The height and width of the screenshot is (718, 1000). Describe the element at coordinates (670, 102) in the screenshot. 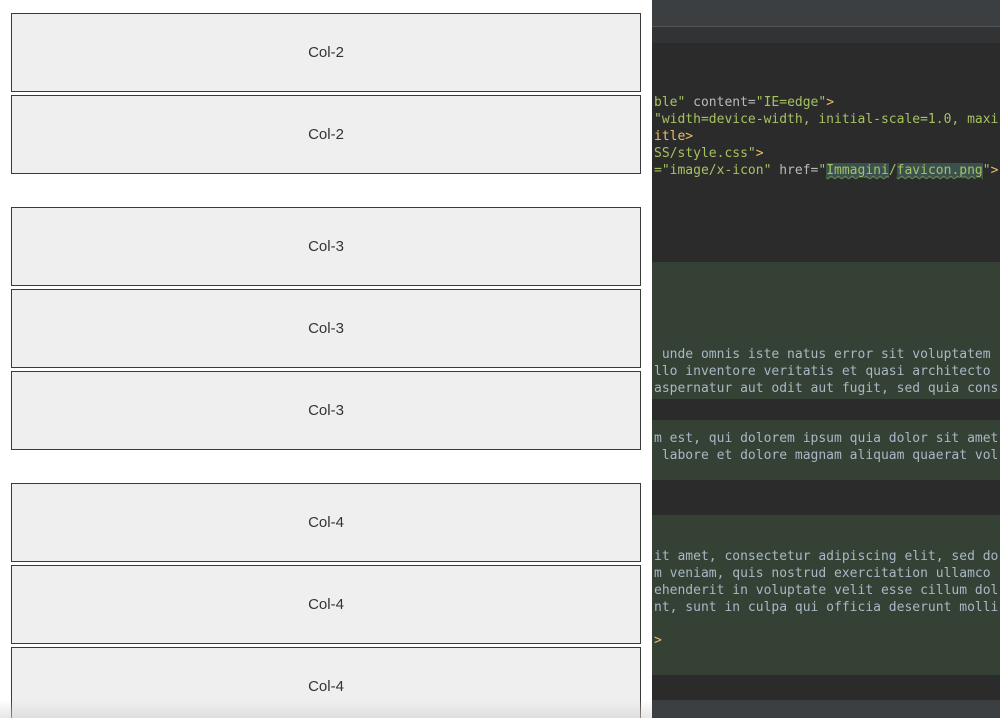

I see `code-token: ble"` at that location.